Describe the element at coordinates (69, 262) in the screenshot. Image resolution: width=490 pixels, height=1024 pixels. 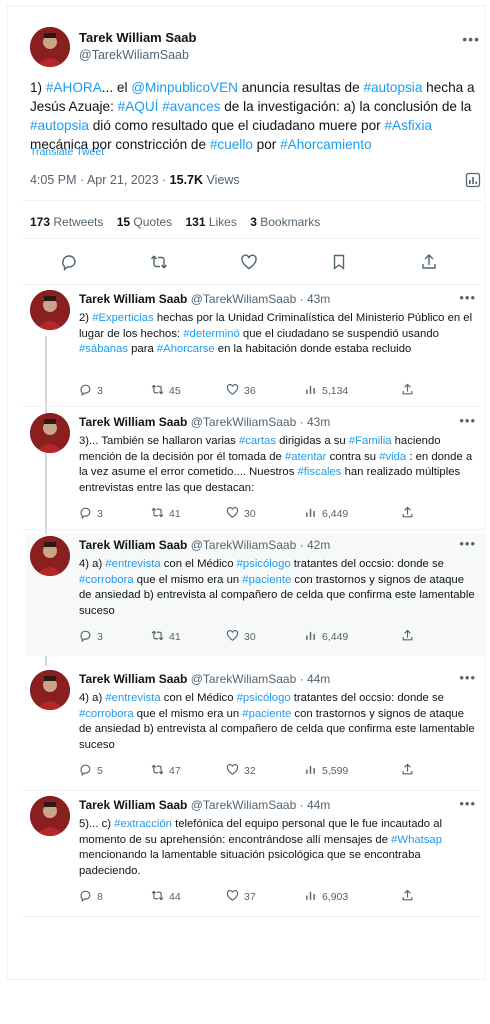
I see `reply-icon` at that location.